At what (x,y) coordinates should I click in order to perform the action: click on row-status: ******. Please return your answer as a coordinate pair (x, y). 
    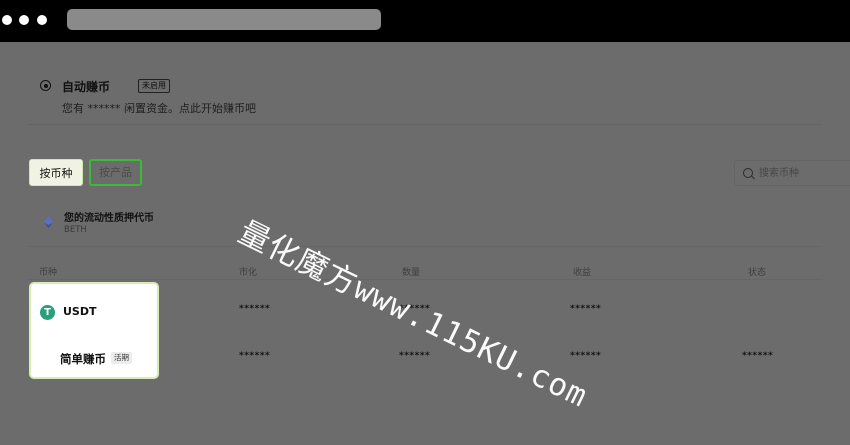
    Looking at the image, I should click on (758, 356).